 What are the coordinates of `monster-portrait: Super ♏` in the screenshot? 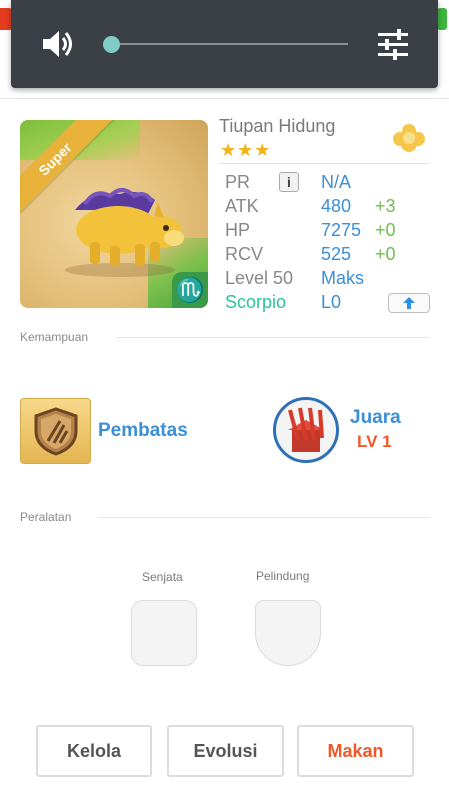 It's located at (114, 214).